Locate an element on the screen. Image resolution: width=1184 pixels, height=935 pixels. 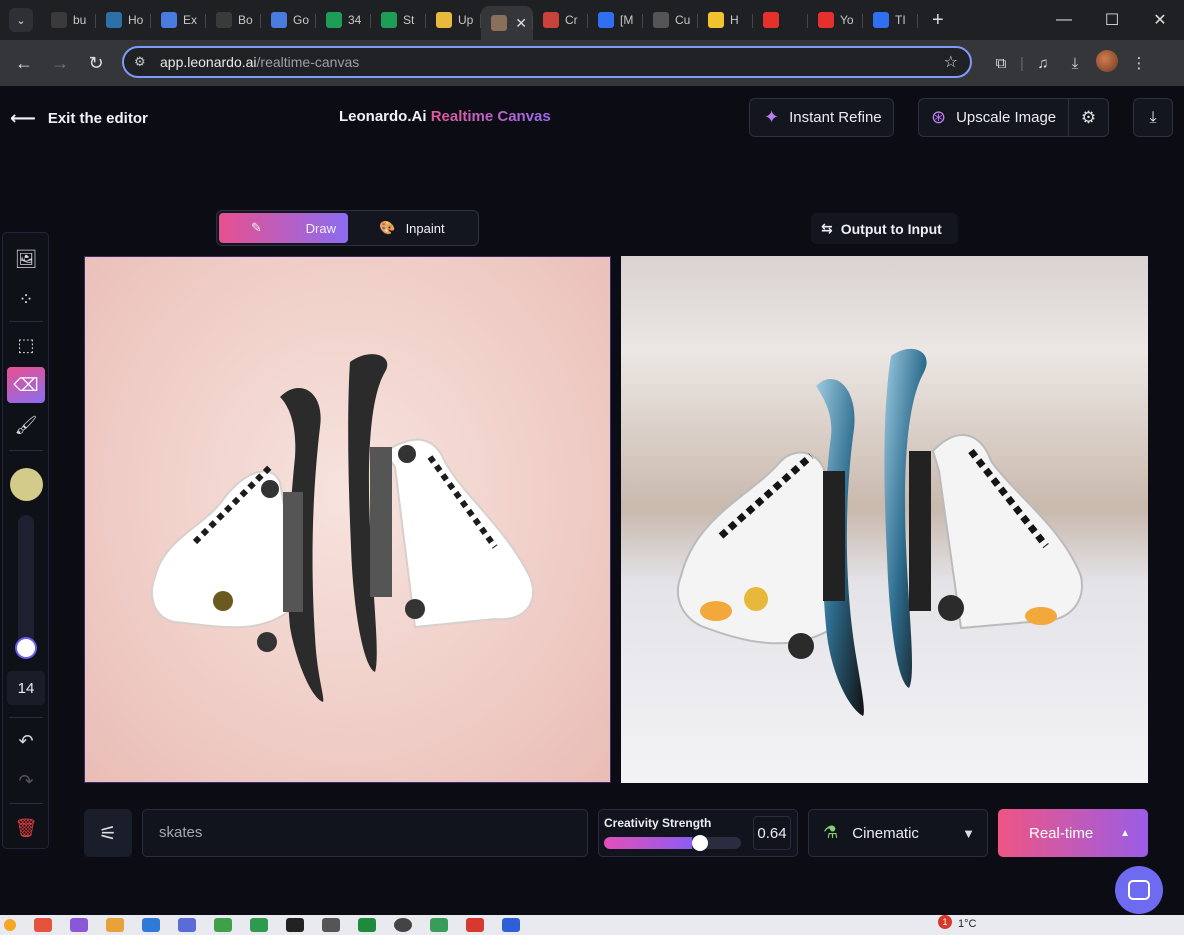
browser-tab: Ex is located at coordinates (178, 20).